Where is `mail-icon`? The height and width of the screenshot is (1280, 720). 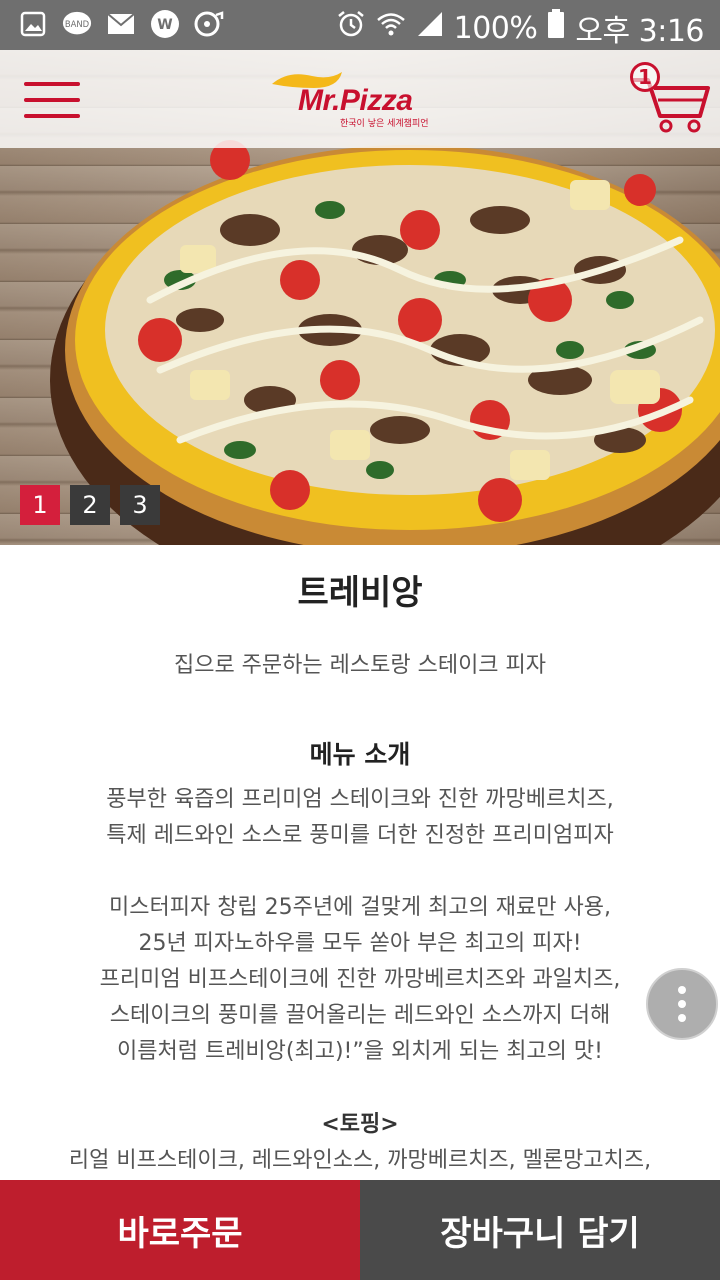 mail-icon is located at coordinates (121, 24).